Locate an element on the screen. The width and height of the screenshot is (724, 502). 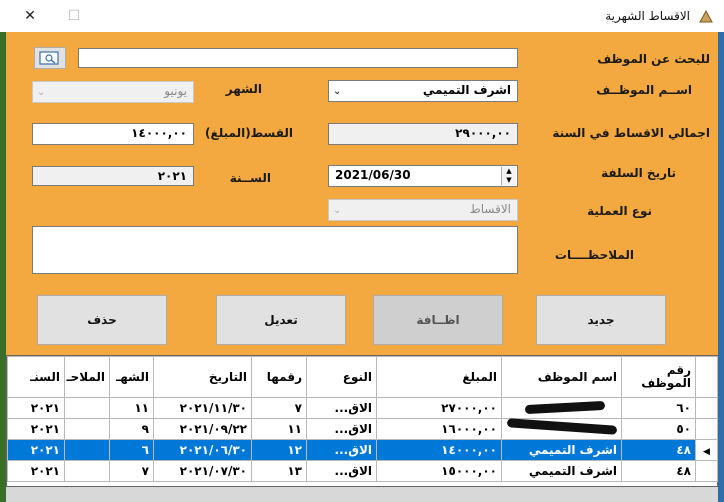
cell-month: ٩ is located at coordinates (131, 429).